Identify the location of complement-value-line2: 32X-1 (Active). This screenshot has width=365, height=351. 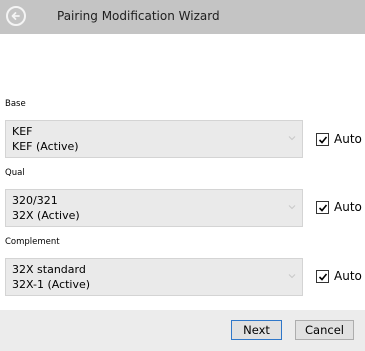
(51, 284).